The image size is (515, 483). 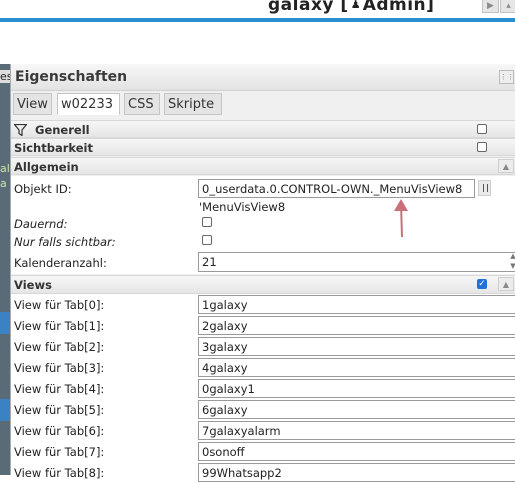 I want to click on view-tab-input: 0galaxy1, so click(x=356, y=388).